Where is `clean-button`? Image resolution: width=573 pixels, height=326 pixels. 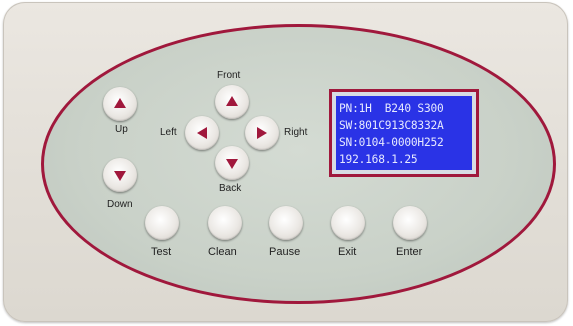
clean-button is located at coordinates (225, 223).